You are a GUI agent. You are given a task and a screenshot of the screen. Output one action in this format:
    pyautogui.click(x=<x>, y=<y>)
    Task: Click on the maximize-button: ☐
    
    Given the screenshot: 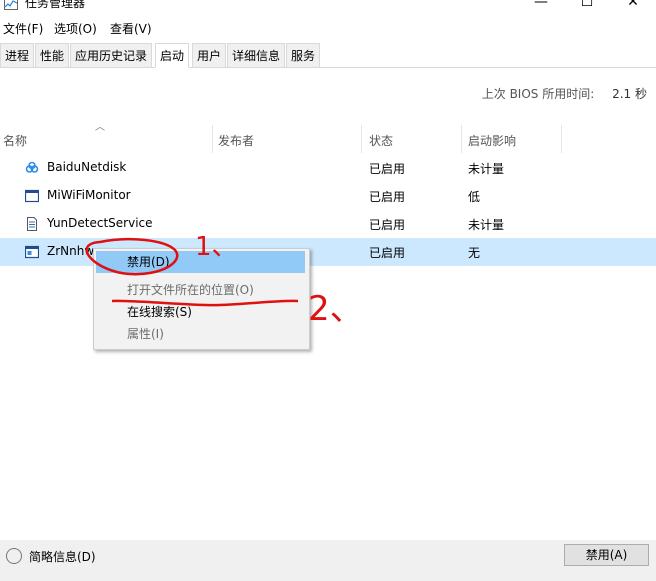 What is the action you would take?
    pyautogui.click(x=587, y=6)
    